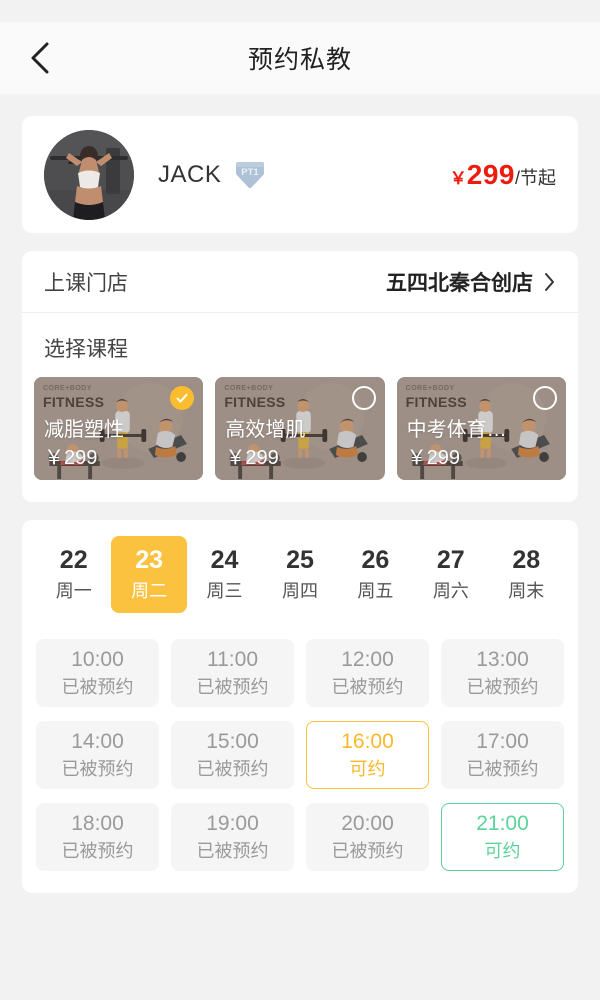 The height and width of the screenshot is (1000, 600). Describe the element at coordinates (149, 560) in the screenshot. I see `date-number: 23` at that location.